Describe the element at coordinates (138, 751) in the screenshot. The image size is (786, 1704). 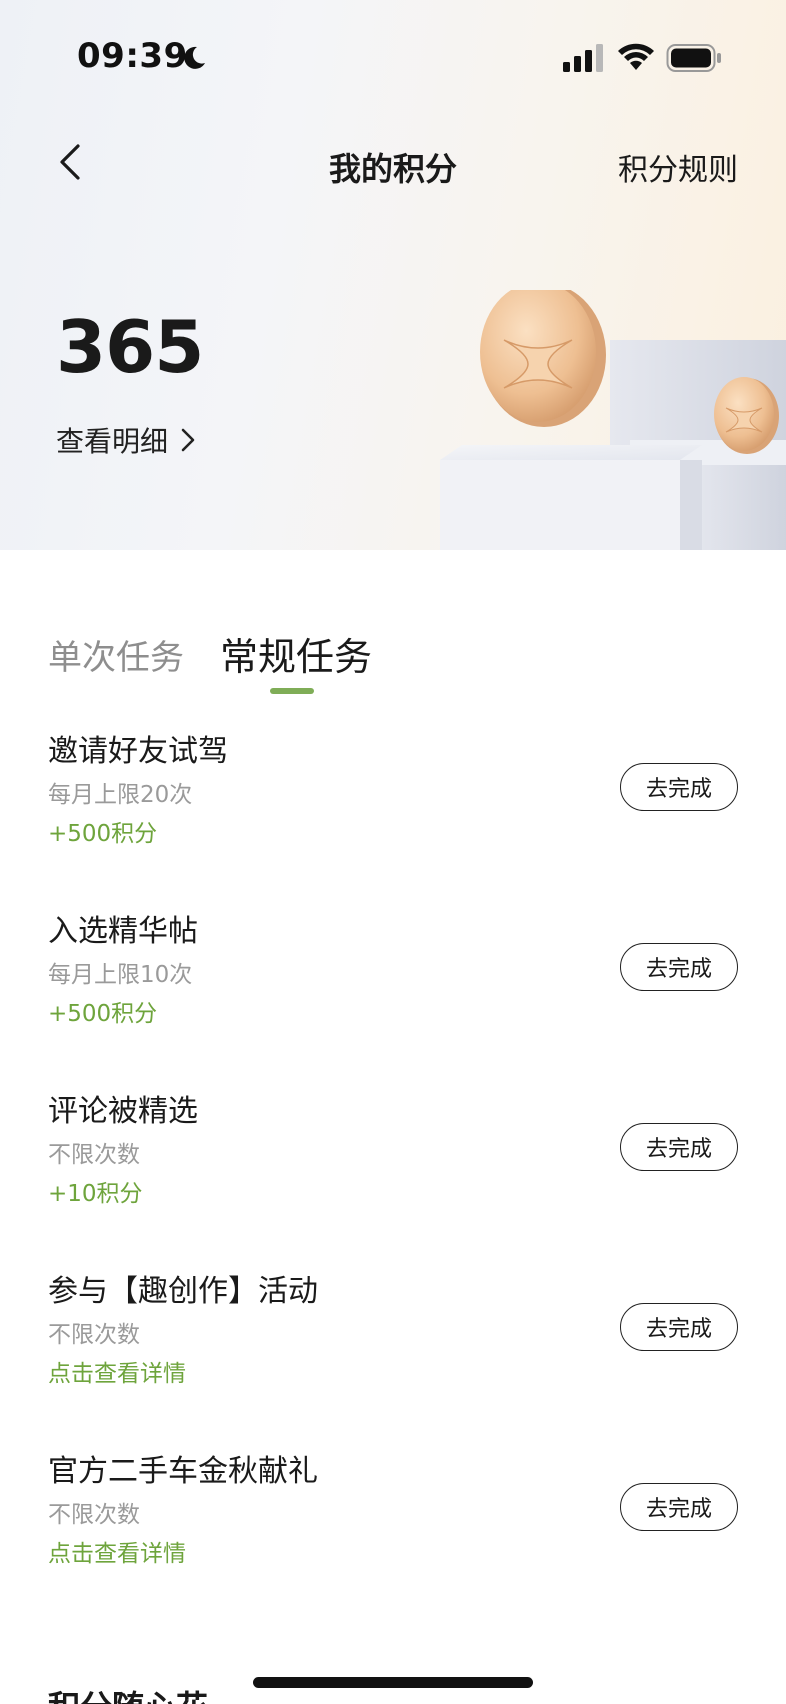
I see `task-title: 邀请好友试驾` at that location.